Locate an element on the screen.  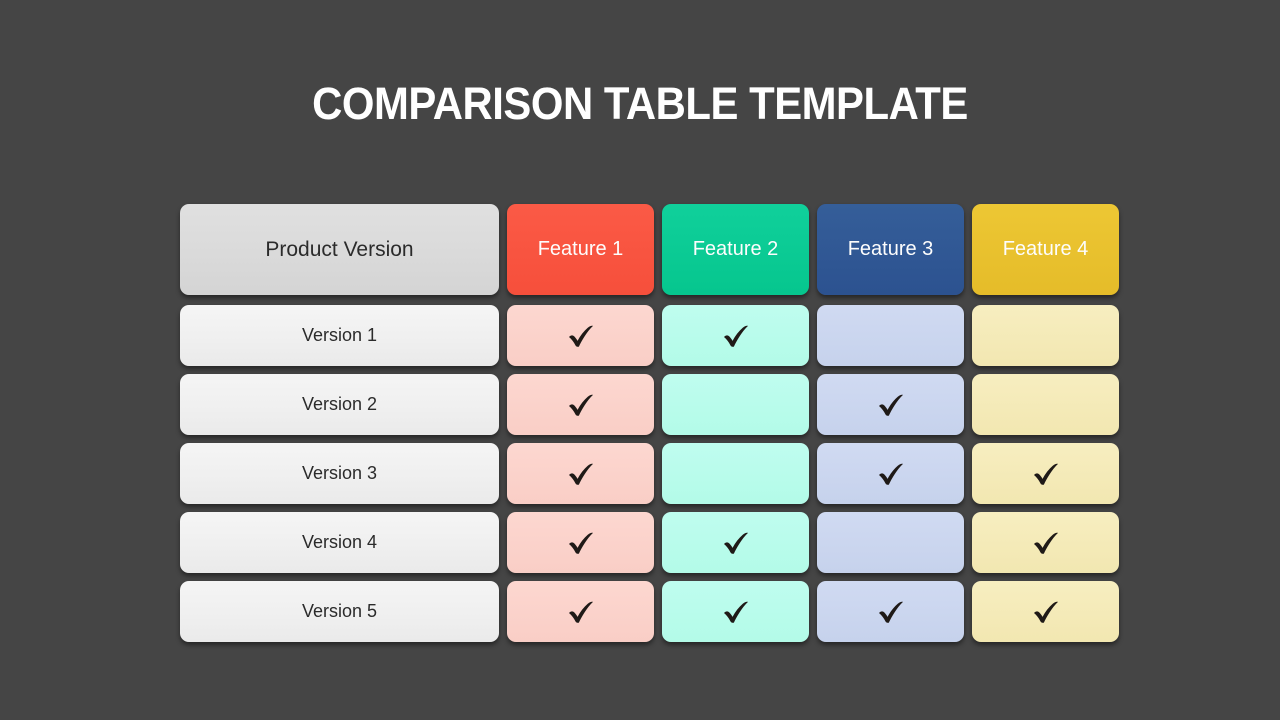
row-label: Version 2 is located at coordinates (339, 404).